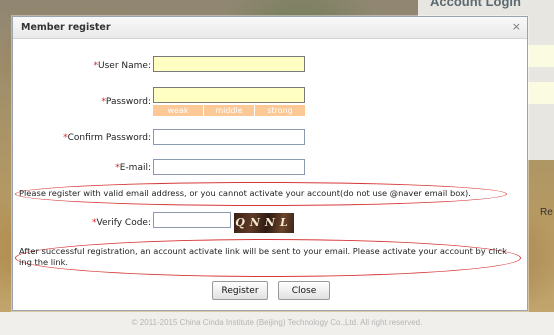  Describe the element at coordinates (268, 258) in the screenshot. I see `annotation-ellipse` at that location.